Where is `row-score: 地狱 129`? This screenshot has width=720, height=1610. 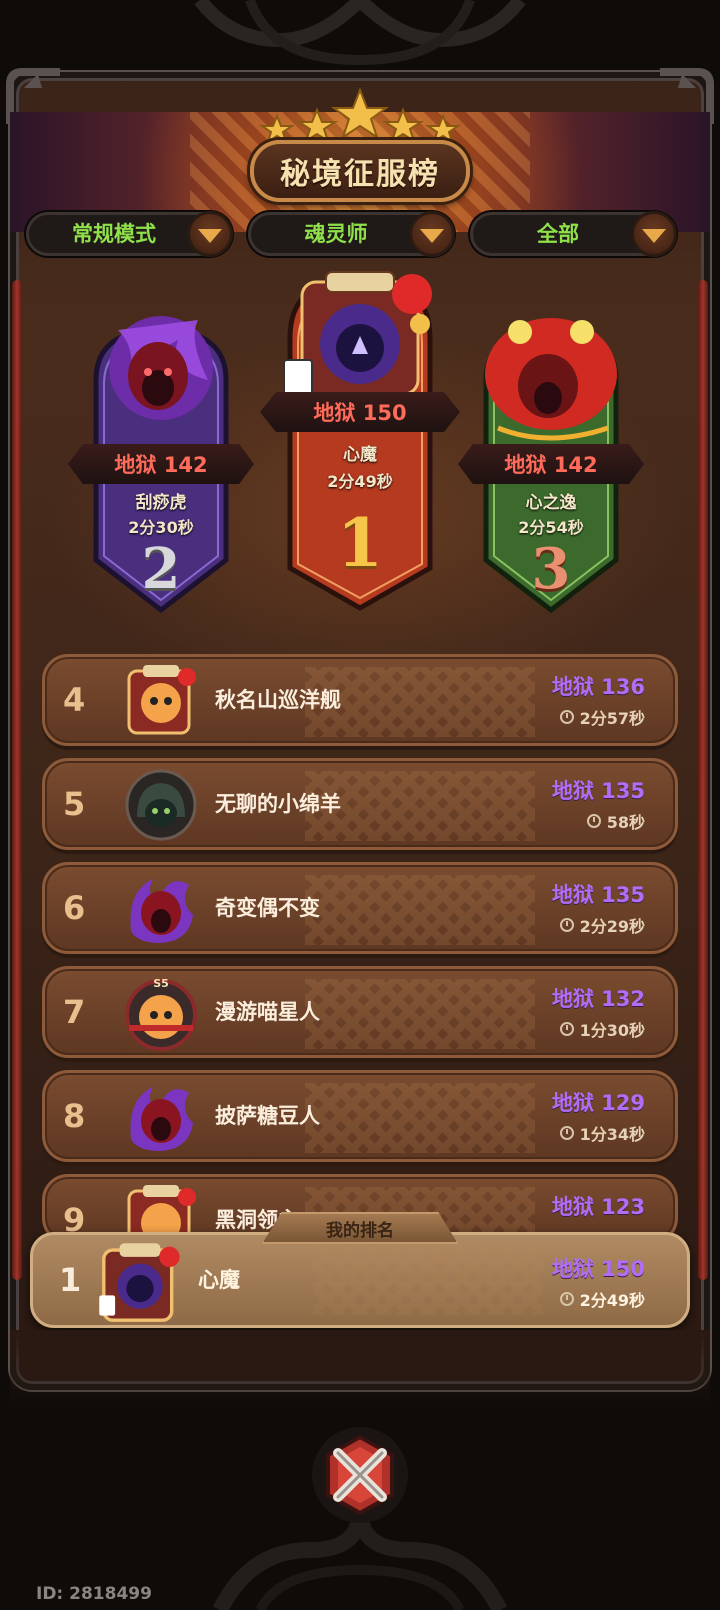 row-score: 地狱 129 is located at coordinates (598, 1103).